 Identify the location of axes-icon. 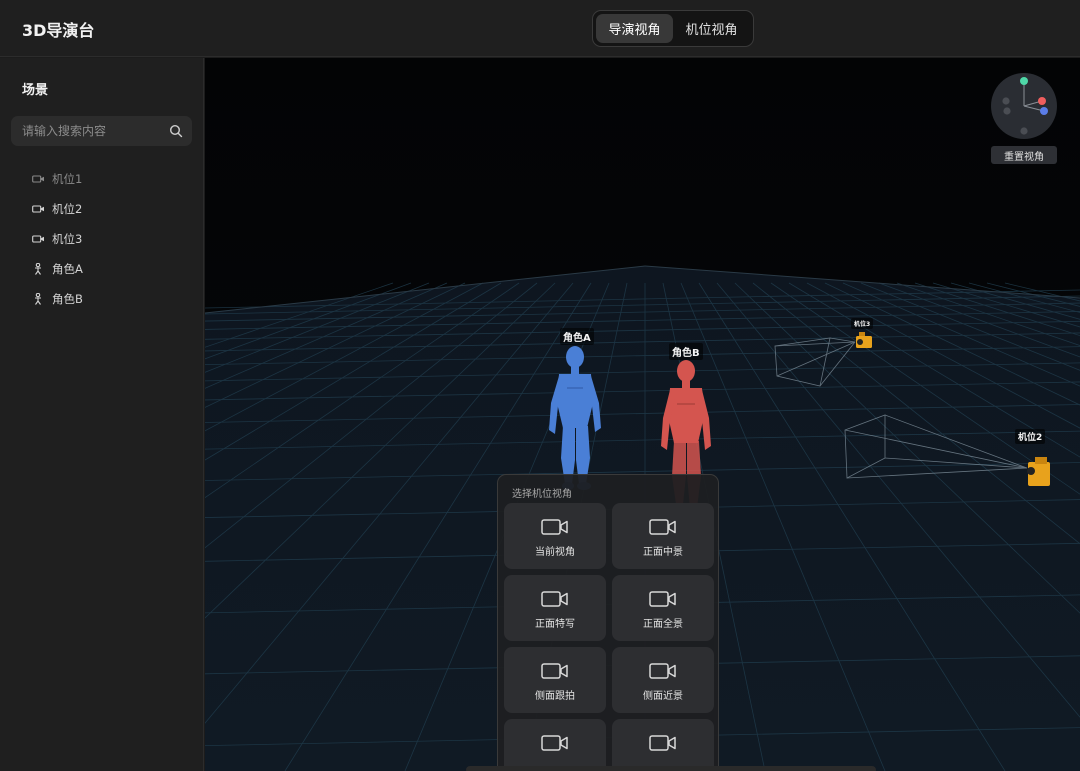
(1025, 106).